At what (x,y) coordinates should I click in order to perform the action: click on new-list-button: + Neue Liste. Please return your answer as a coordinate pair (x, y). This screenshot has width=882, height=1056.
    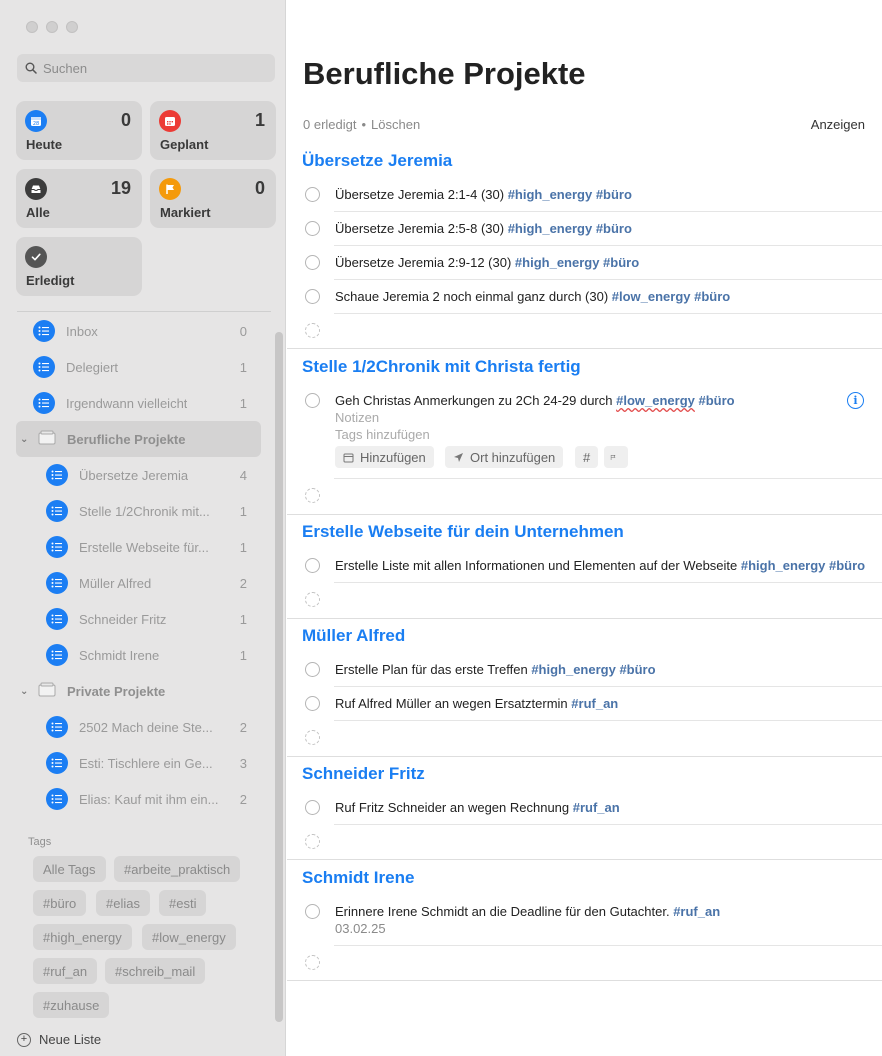
    Looking at the image, I should click on (59, 1039).